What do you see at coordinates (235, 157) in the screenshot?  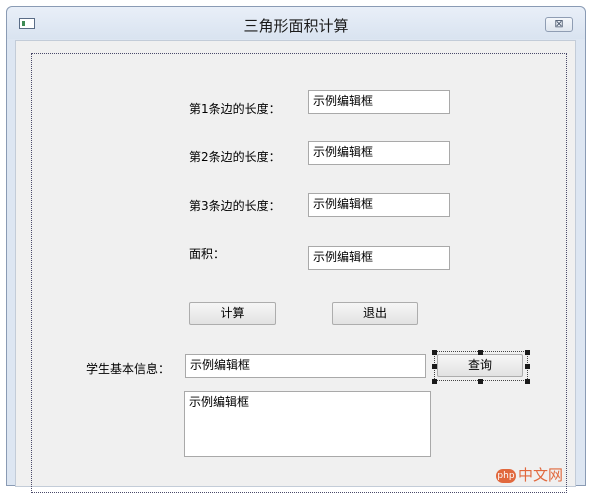 I see `side2-label: 第2条边的长度：` at bounding box center [235, 157].